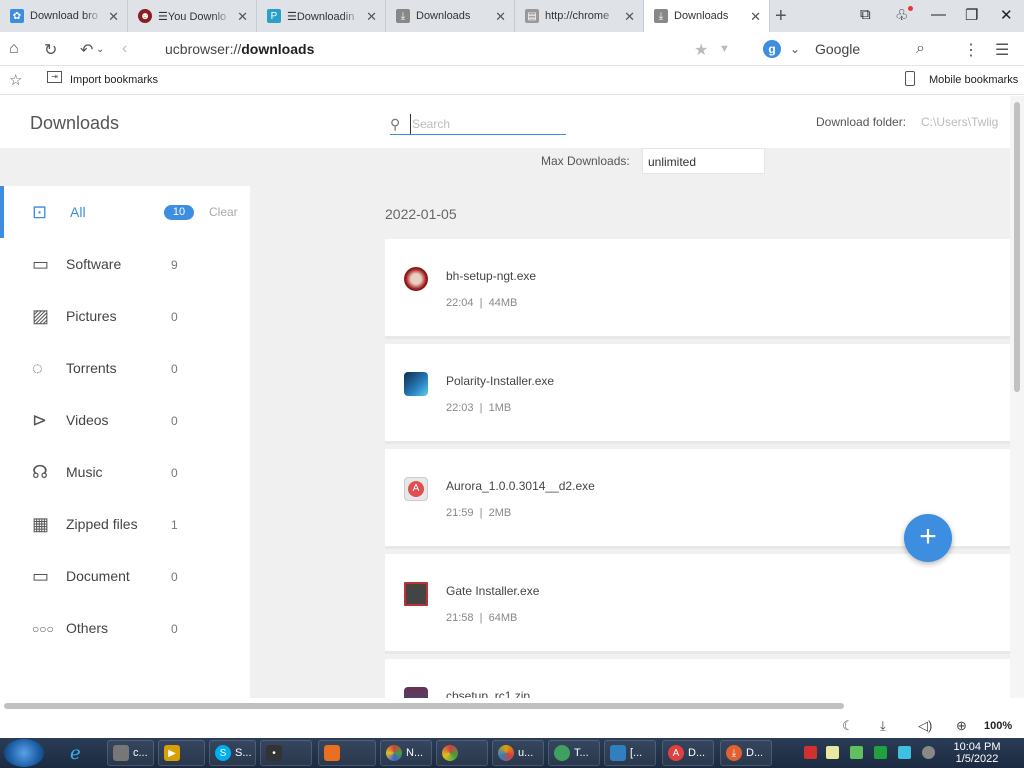 The height and width of the screenshot is (768, 1024). Describe the element at coordinates (925, 726) in the screenshot. I see `volume-icon: ◁)` at that location.